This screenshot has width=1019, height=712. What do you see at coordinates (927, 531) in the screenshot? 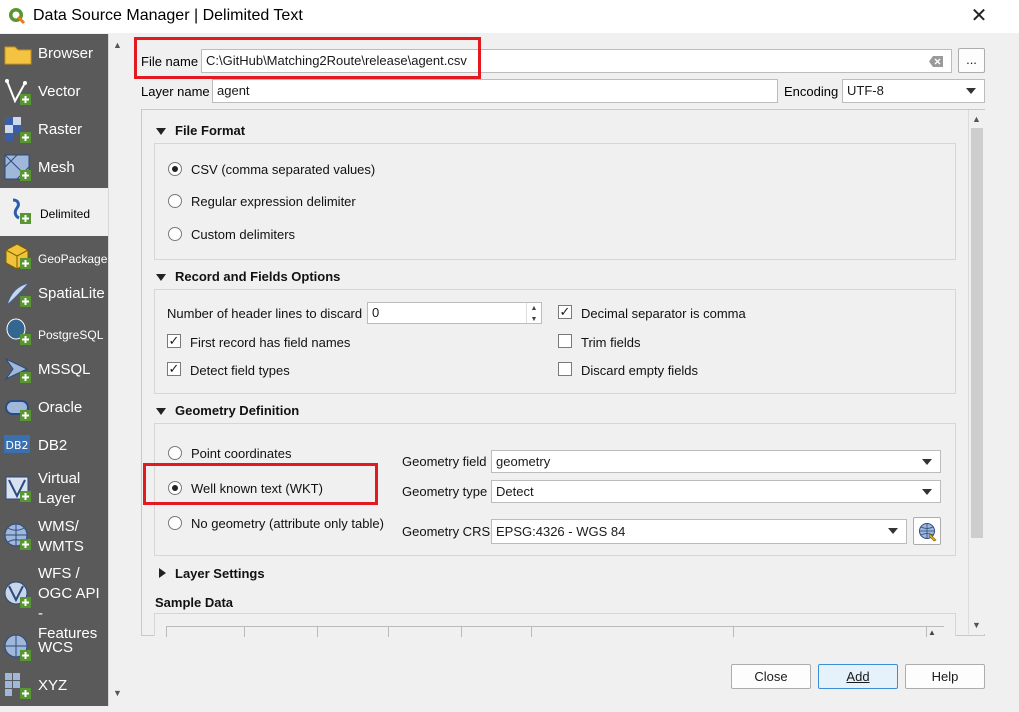
I see `crs-selector-button` at bounding box center [927, 531].